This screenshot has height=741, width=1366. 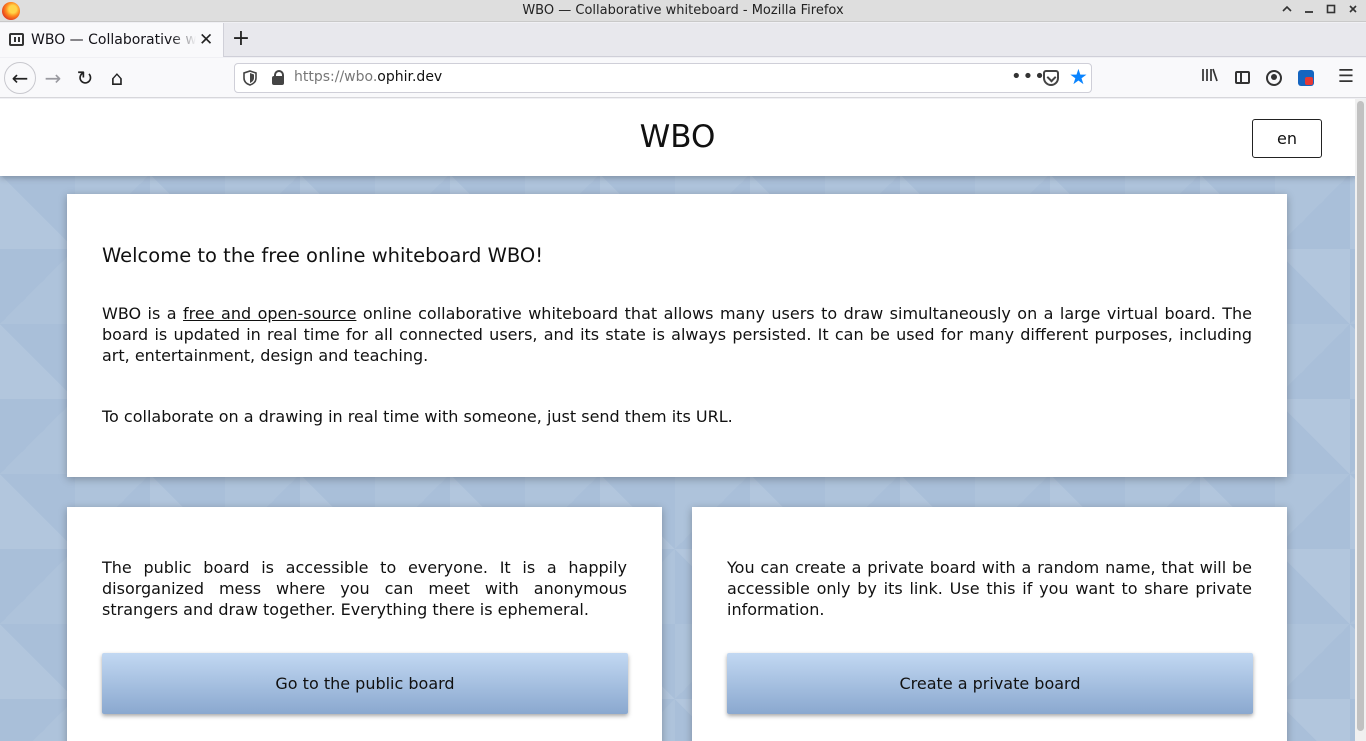 What do you see at coordinates (1360, 416) in the screenshot?
I see `scrollbar-thumb` at bounding box center [1360, 416].